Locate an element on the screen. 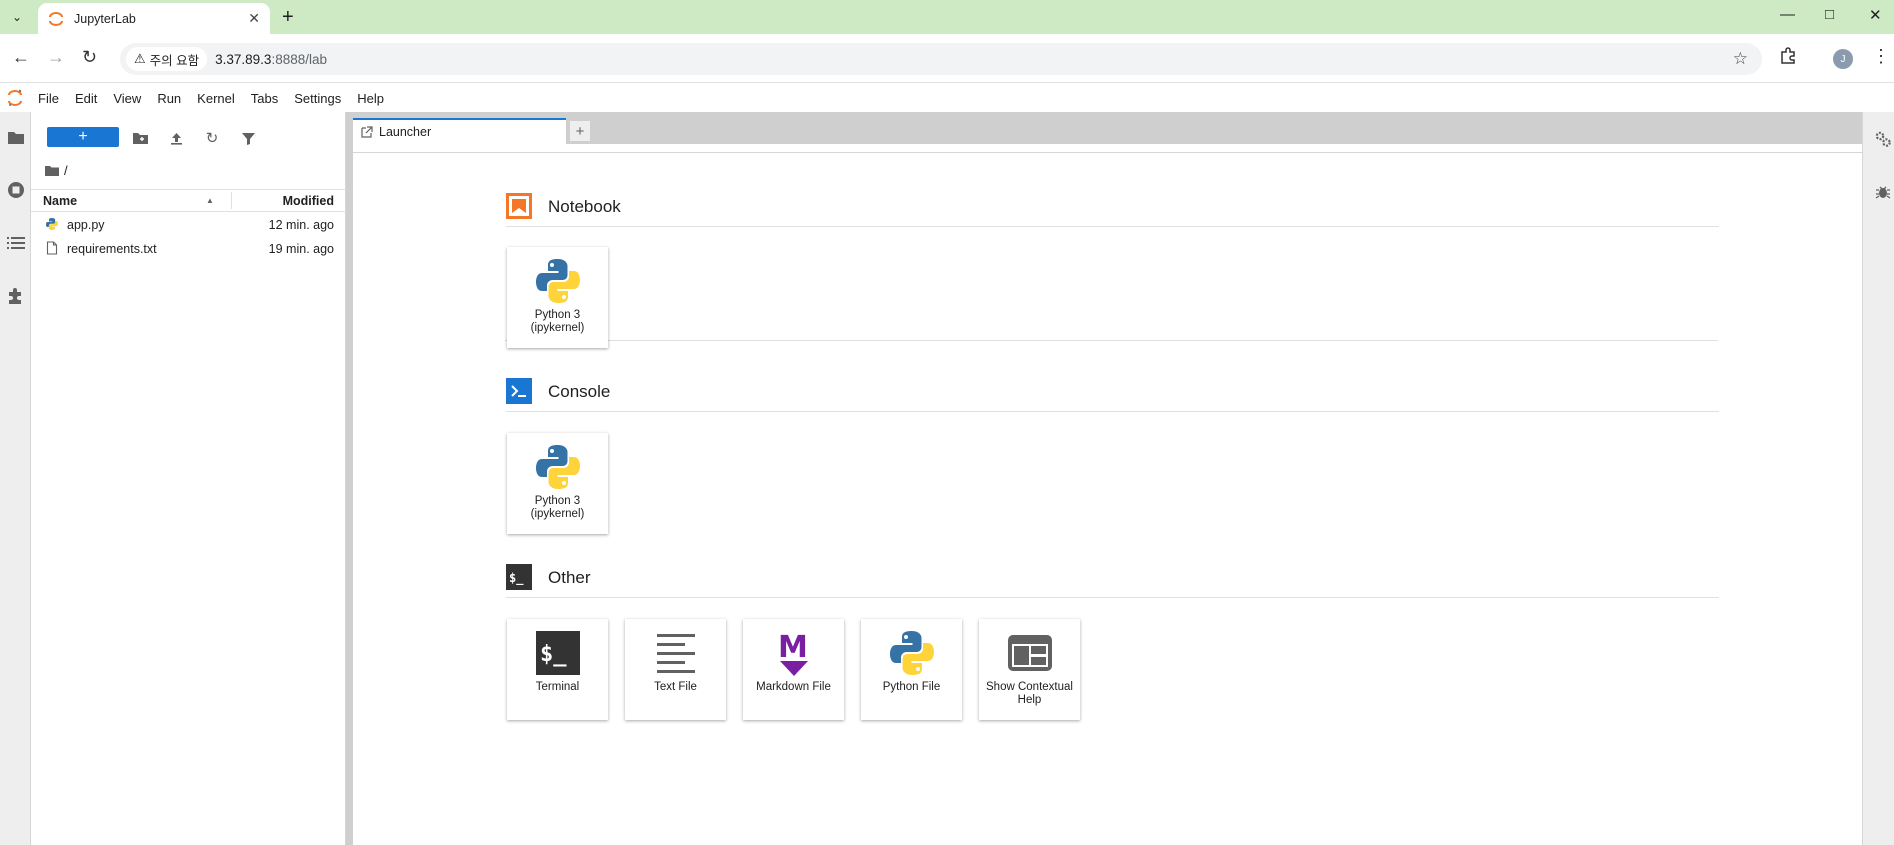  forward-arrow-icon: → is located at coordinates (56, 57).